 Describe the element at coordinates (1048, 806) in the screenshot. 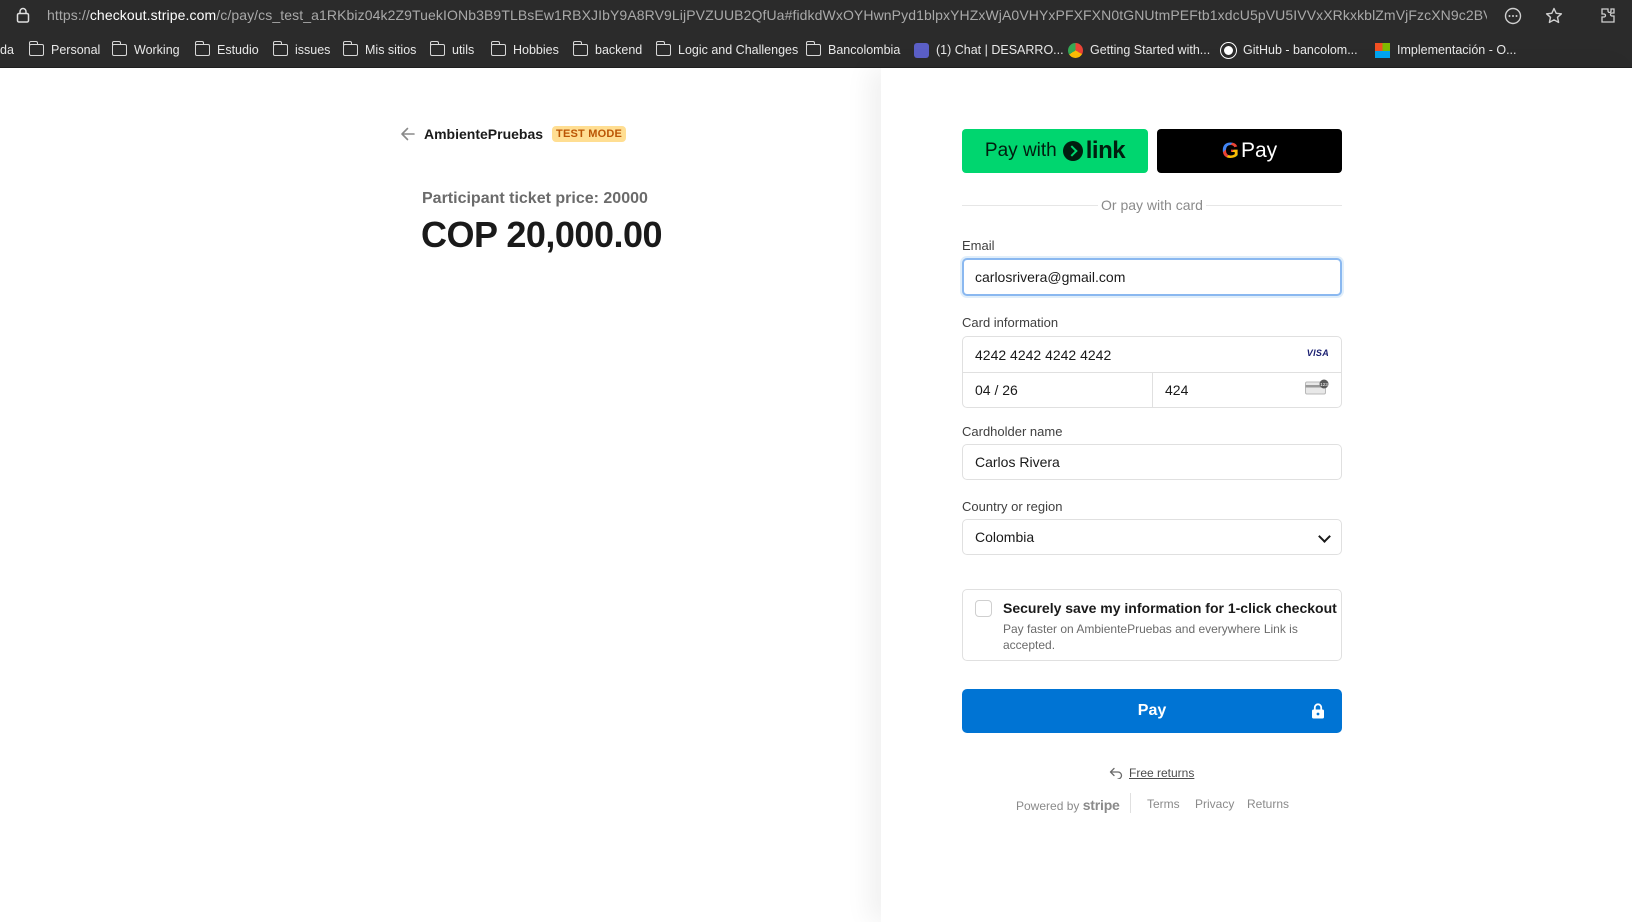

I see `powered-by-label: Powered by` at that location.